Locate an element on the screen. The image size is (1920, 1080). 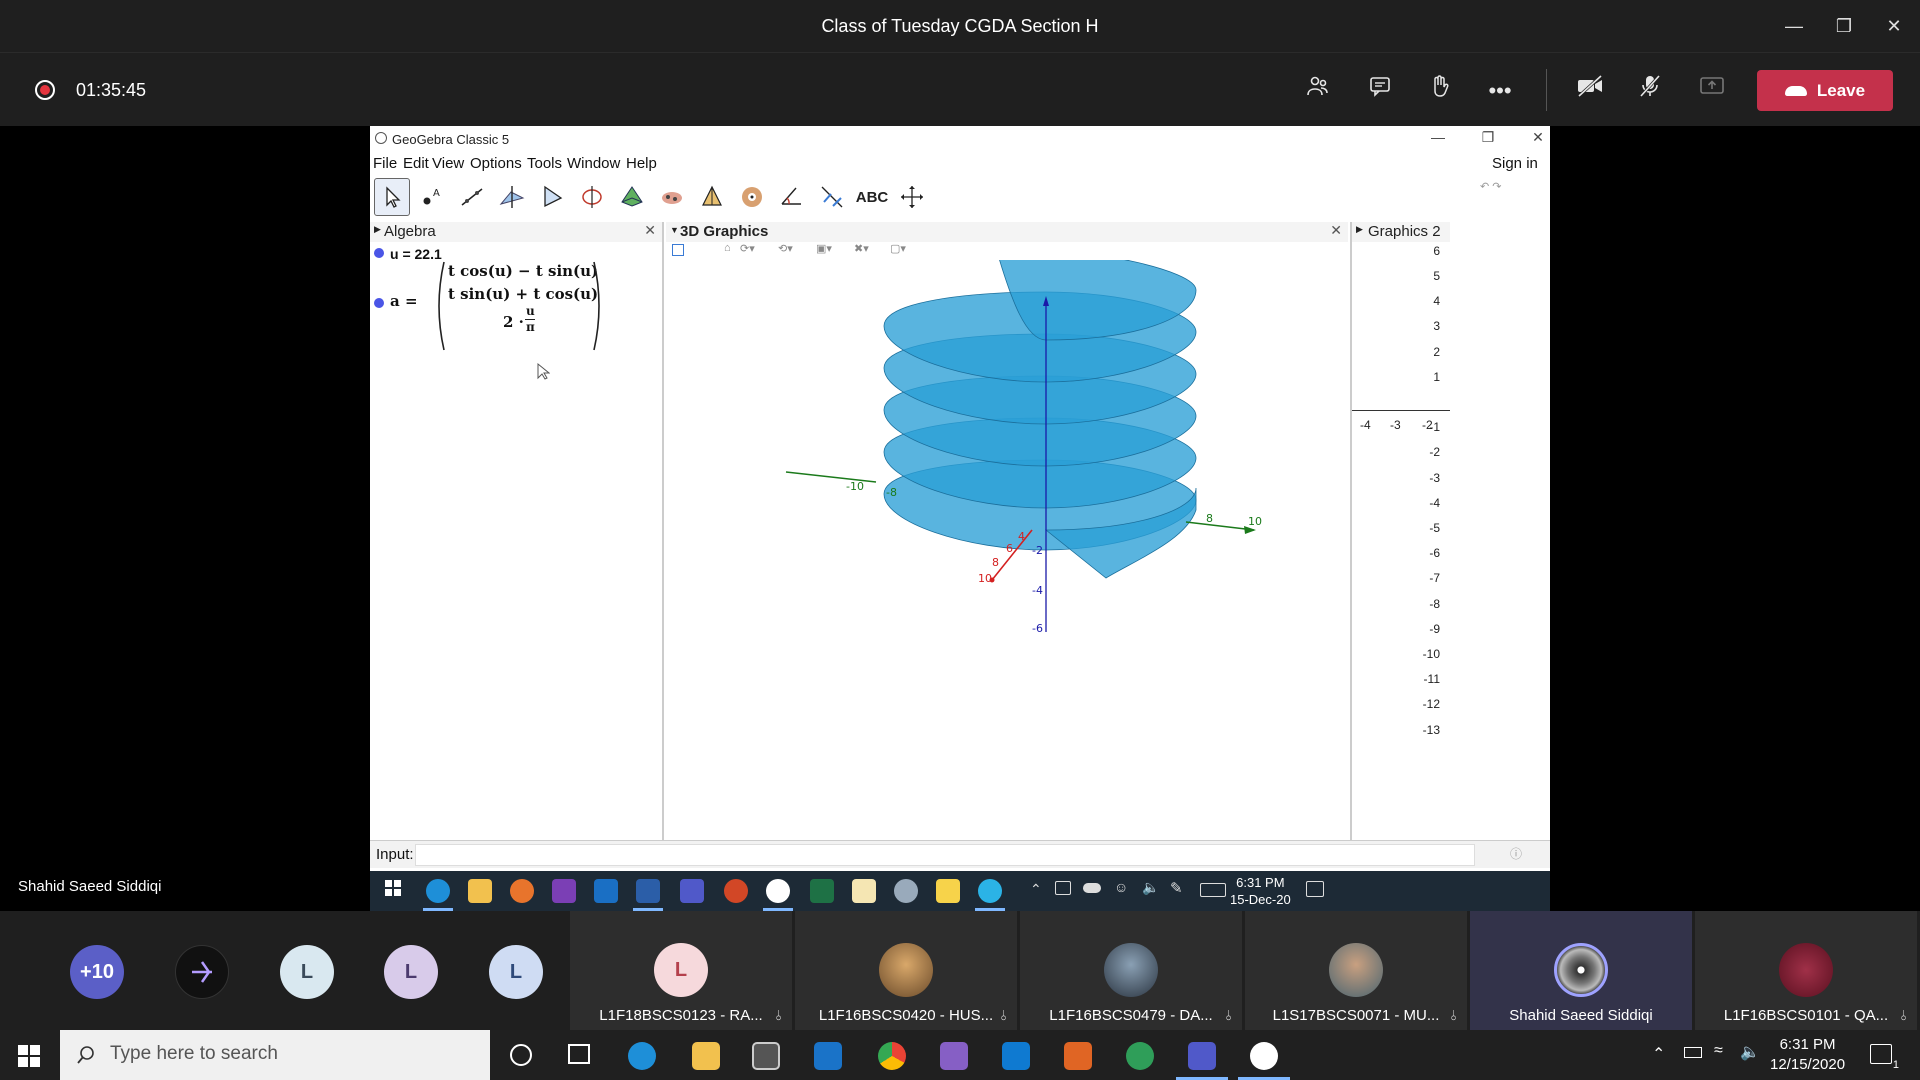
leave-button: Leave is located at coordinates (1825, 90).